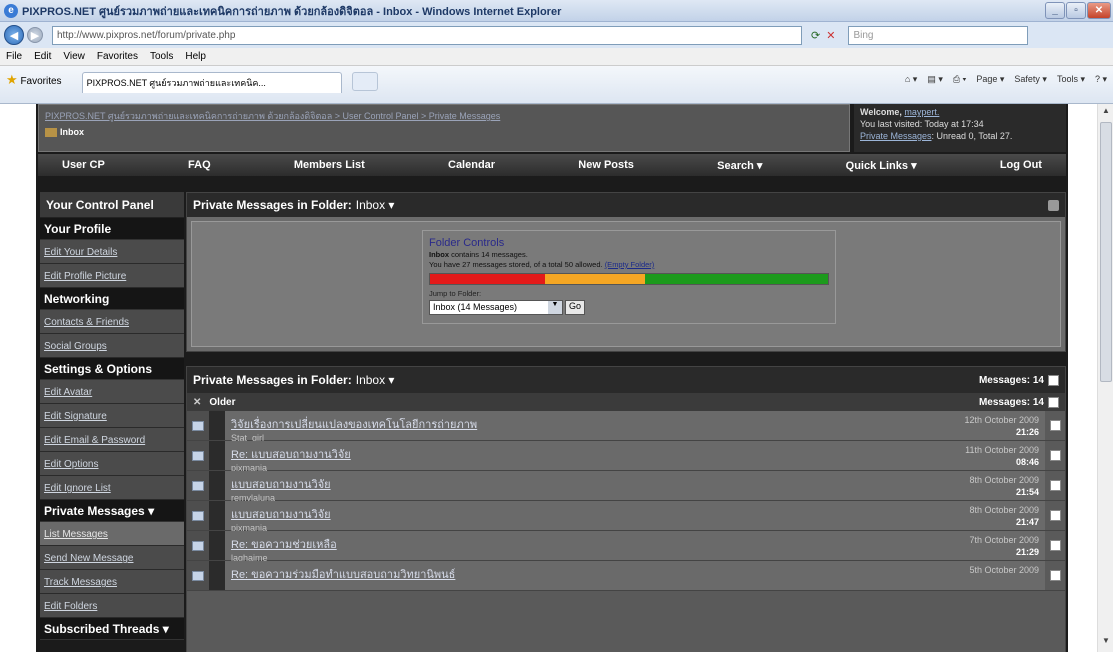 The height and width of the screenshot is (652, 1113). I want to click on nav-quick-links: Quick Links ▾, so click(881, 165).